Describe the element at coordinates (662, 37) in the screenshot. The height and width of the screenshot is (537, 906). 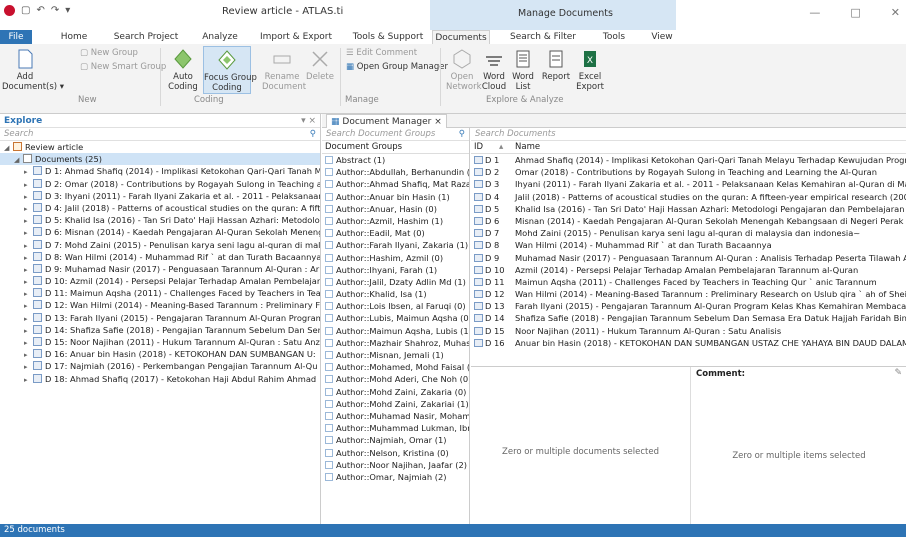
I see `tab-view: View` at that location.